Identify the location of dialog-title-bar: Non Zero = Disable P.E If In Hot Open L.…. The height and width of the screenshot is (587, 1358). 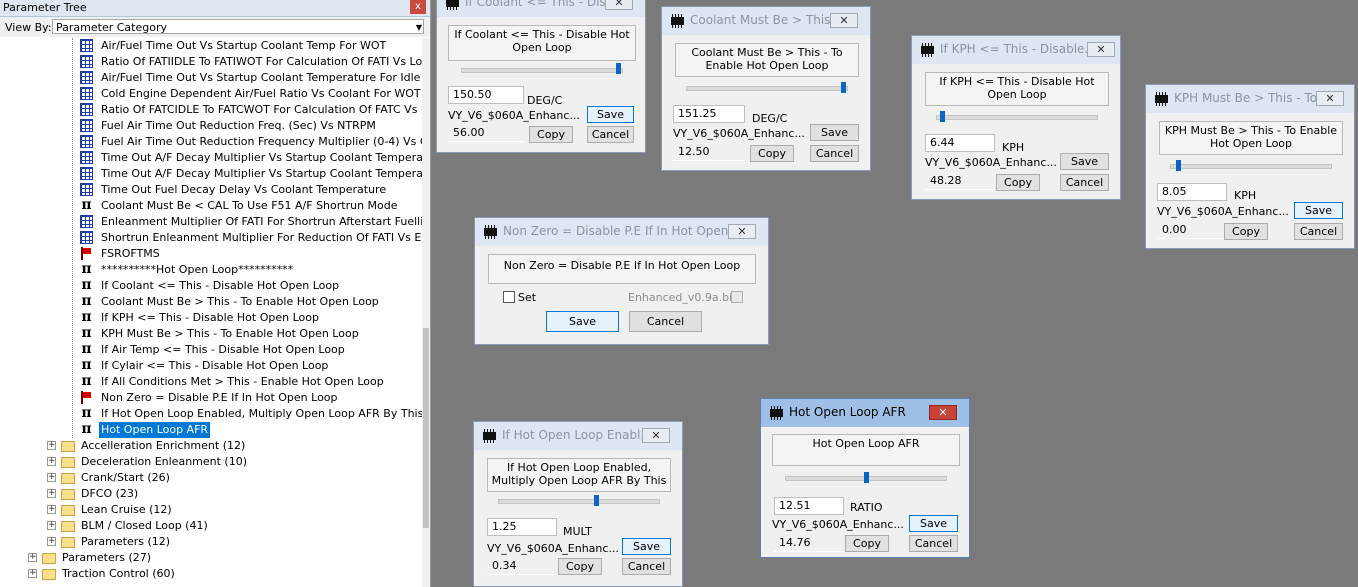
(621, 232).